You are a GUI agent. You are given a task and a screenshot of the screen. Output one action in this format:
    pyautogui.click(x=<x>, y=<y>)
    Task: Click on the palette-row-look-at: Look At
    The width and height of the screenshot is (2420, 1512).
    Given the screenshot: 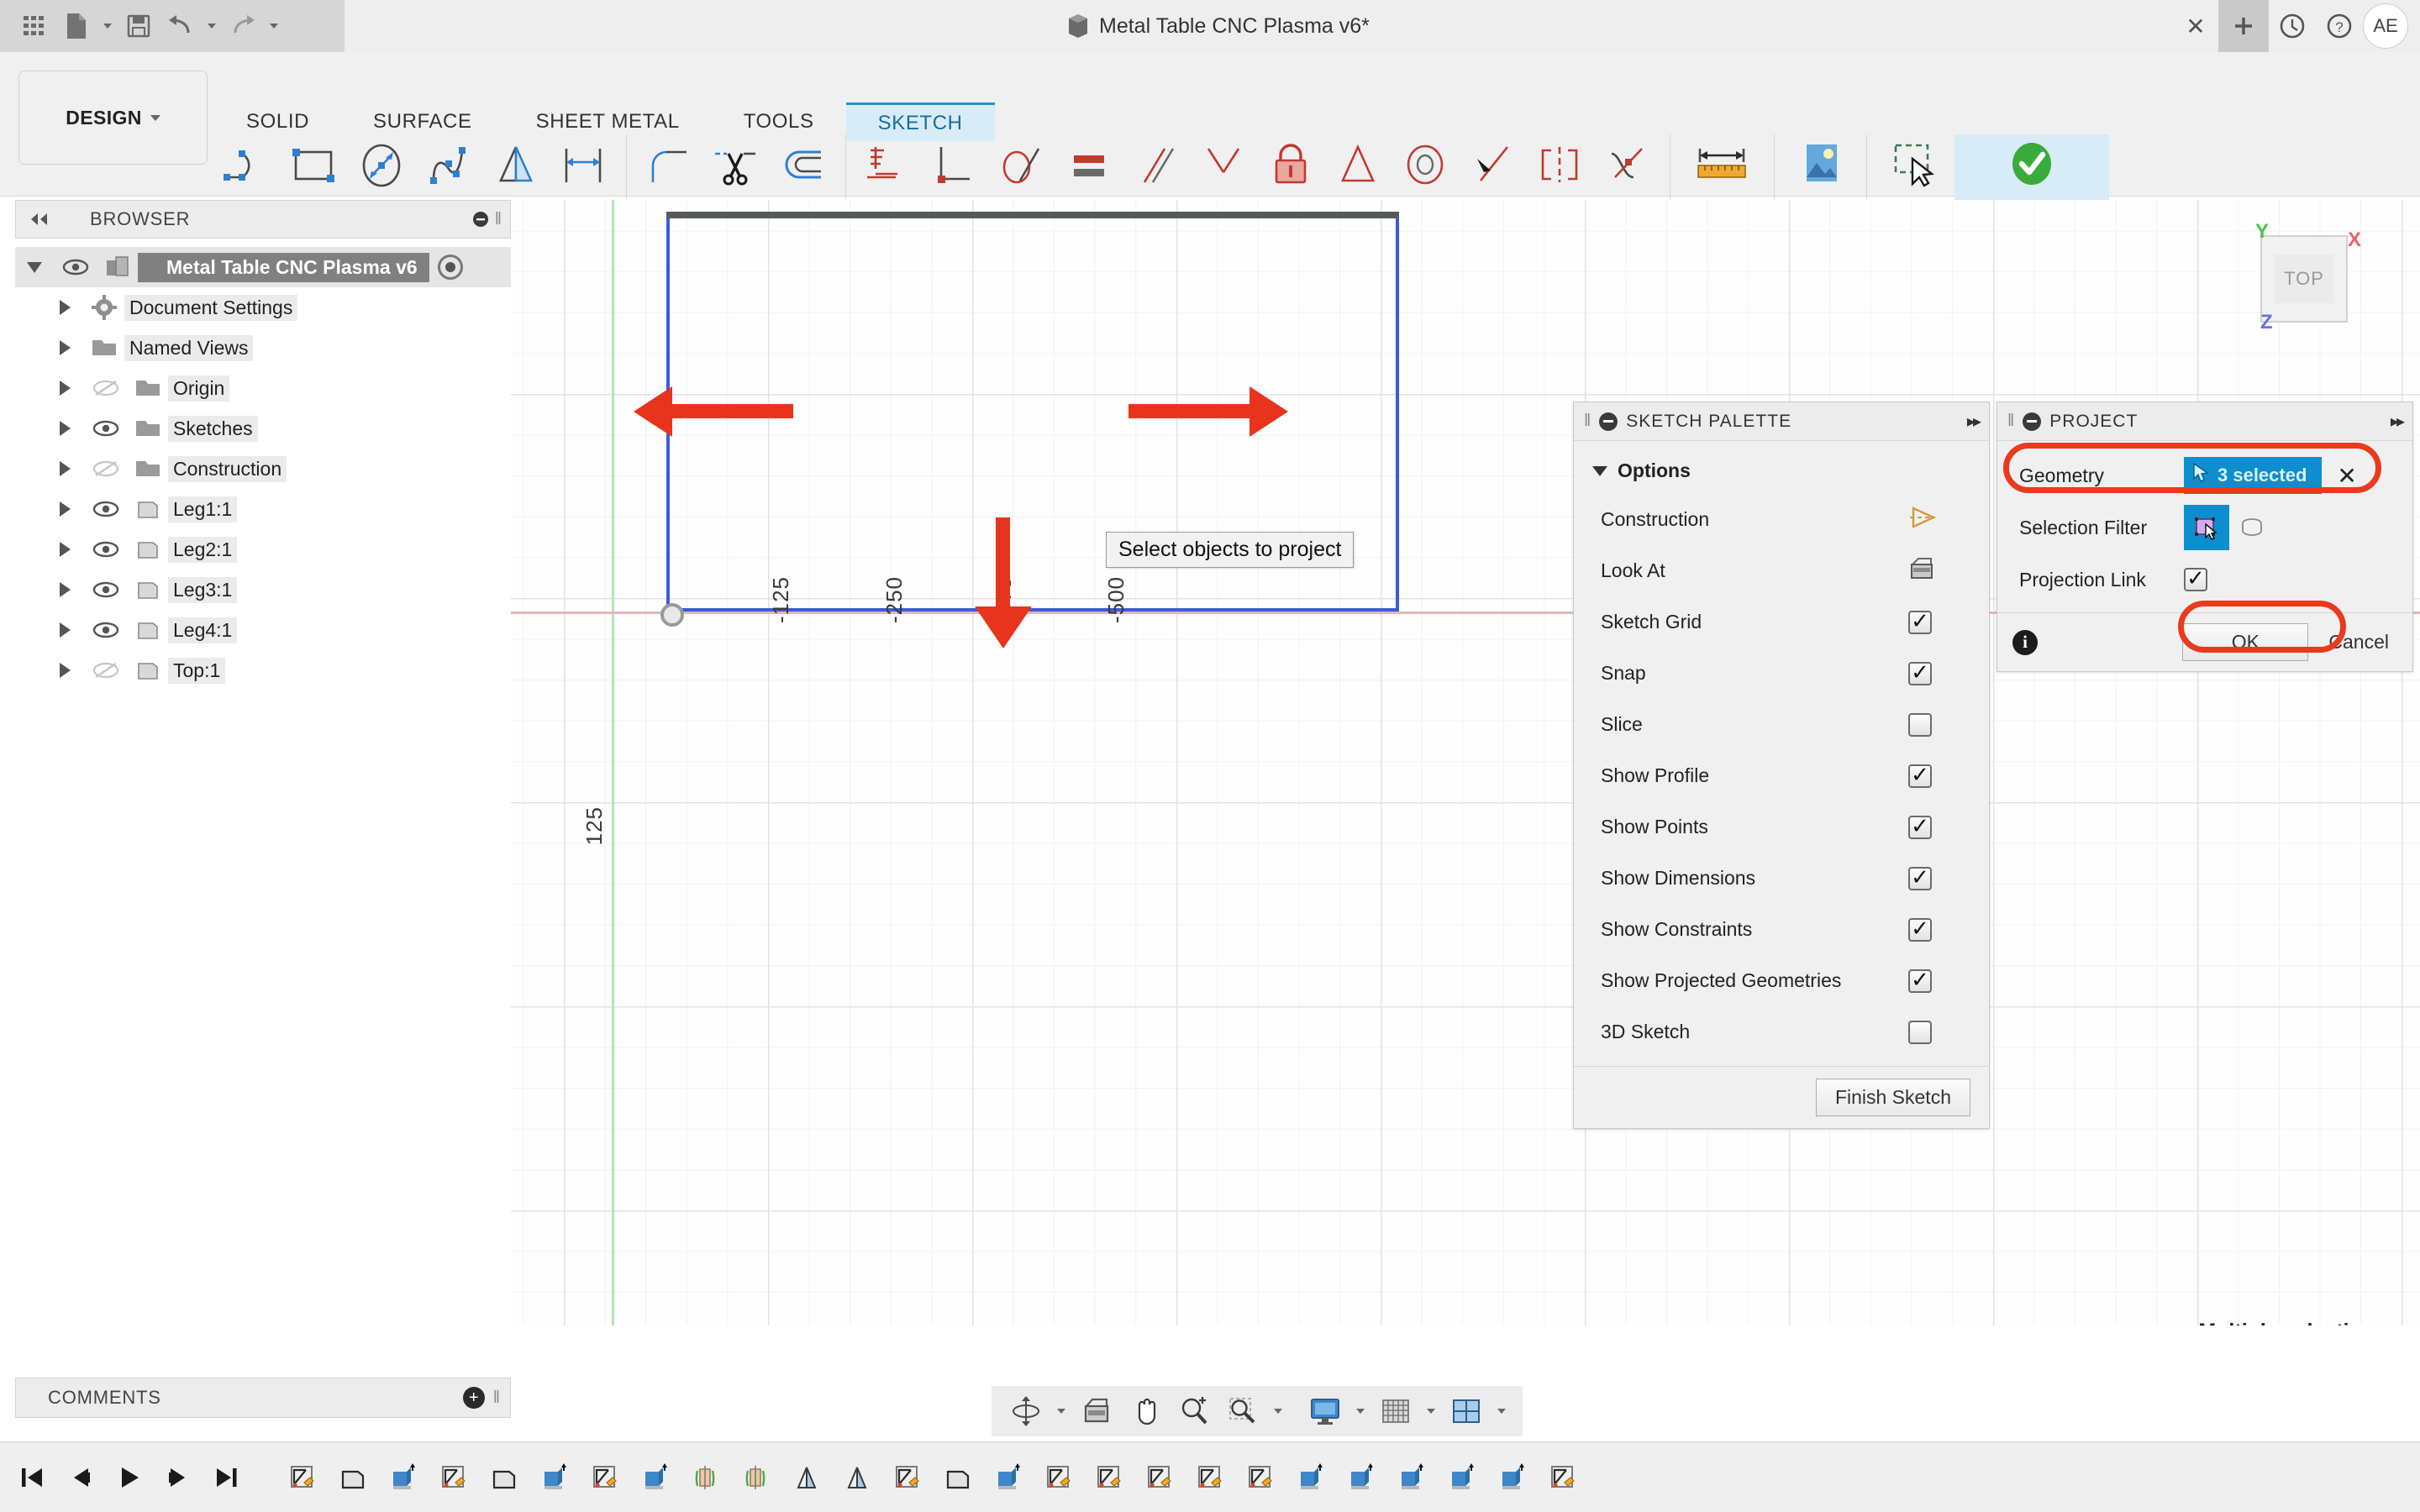 What is the action you would take?
    pyautogui.click(x=1782, y=570)
    